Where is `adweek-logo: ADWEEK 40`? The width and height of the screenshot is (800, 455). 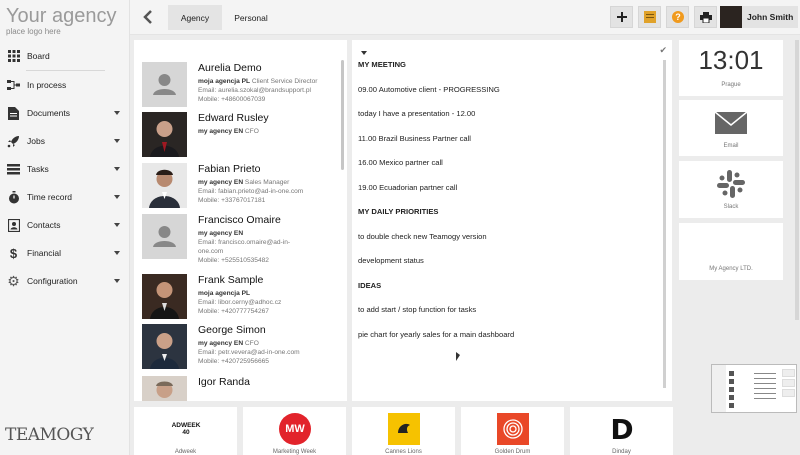
adweek-logo: ADWEEK 40 is located at coordinates (186, 429).